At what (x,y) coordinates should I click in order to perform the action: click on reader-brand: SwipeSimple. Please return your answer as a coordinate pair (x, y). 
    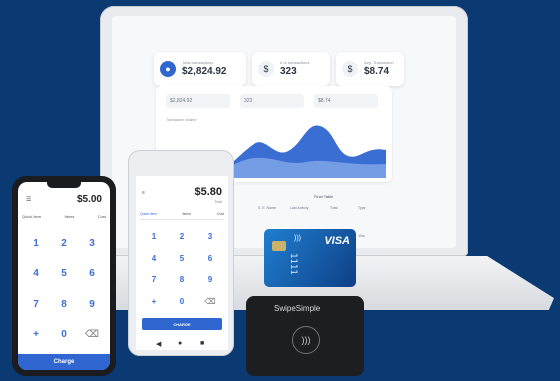
    Looking at the image, I should click on (297, 308).